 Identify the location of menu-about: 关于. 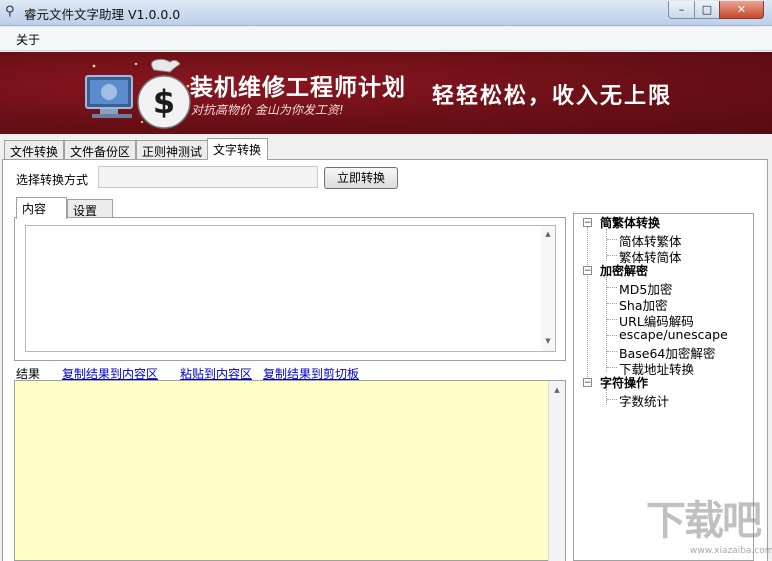
(28, 39).